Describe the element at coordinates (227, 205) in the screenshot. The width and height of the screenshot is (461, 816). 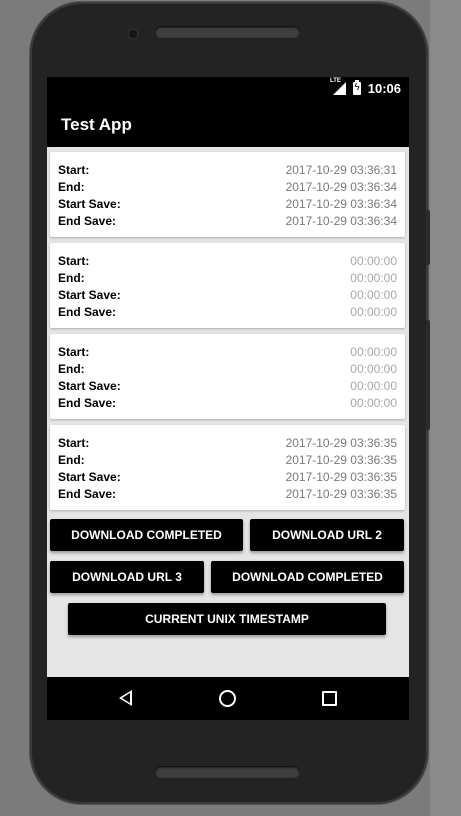
I see `start-save-row: Start Save: 2017-10-29 03:36:34` at that location.